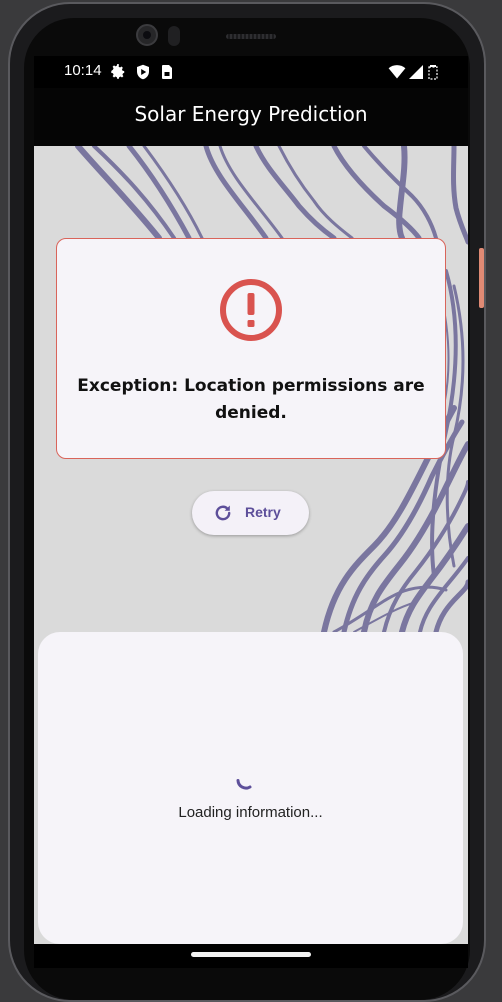  Describe the element at coordinates (263, 512) in the screenshot. I see `retry-label: Retry` at that location.